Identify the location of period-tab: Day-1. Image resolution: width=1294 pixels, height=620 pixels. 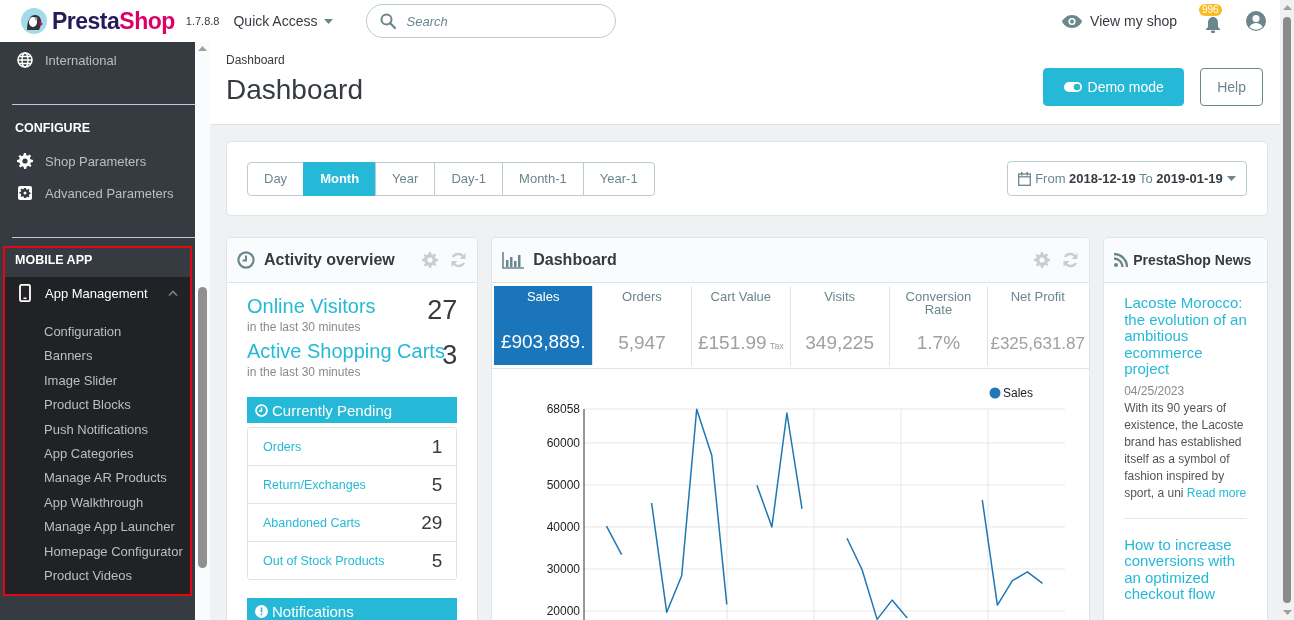
(469, 178).